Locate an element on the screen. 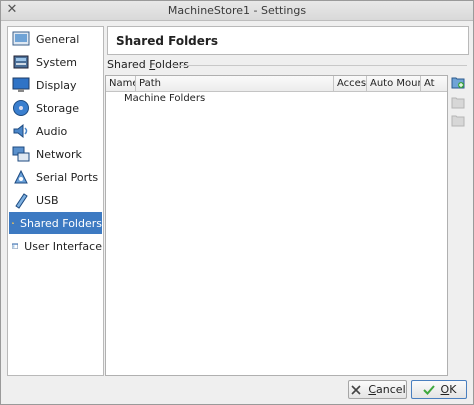  title-bar: ✕ MachineStore1 - Settings is located at coordinates (237, 11).